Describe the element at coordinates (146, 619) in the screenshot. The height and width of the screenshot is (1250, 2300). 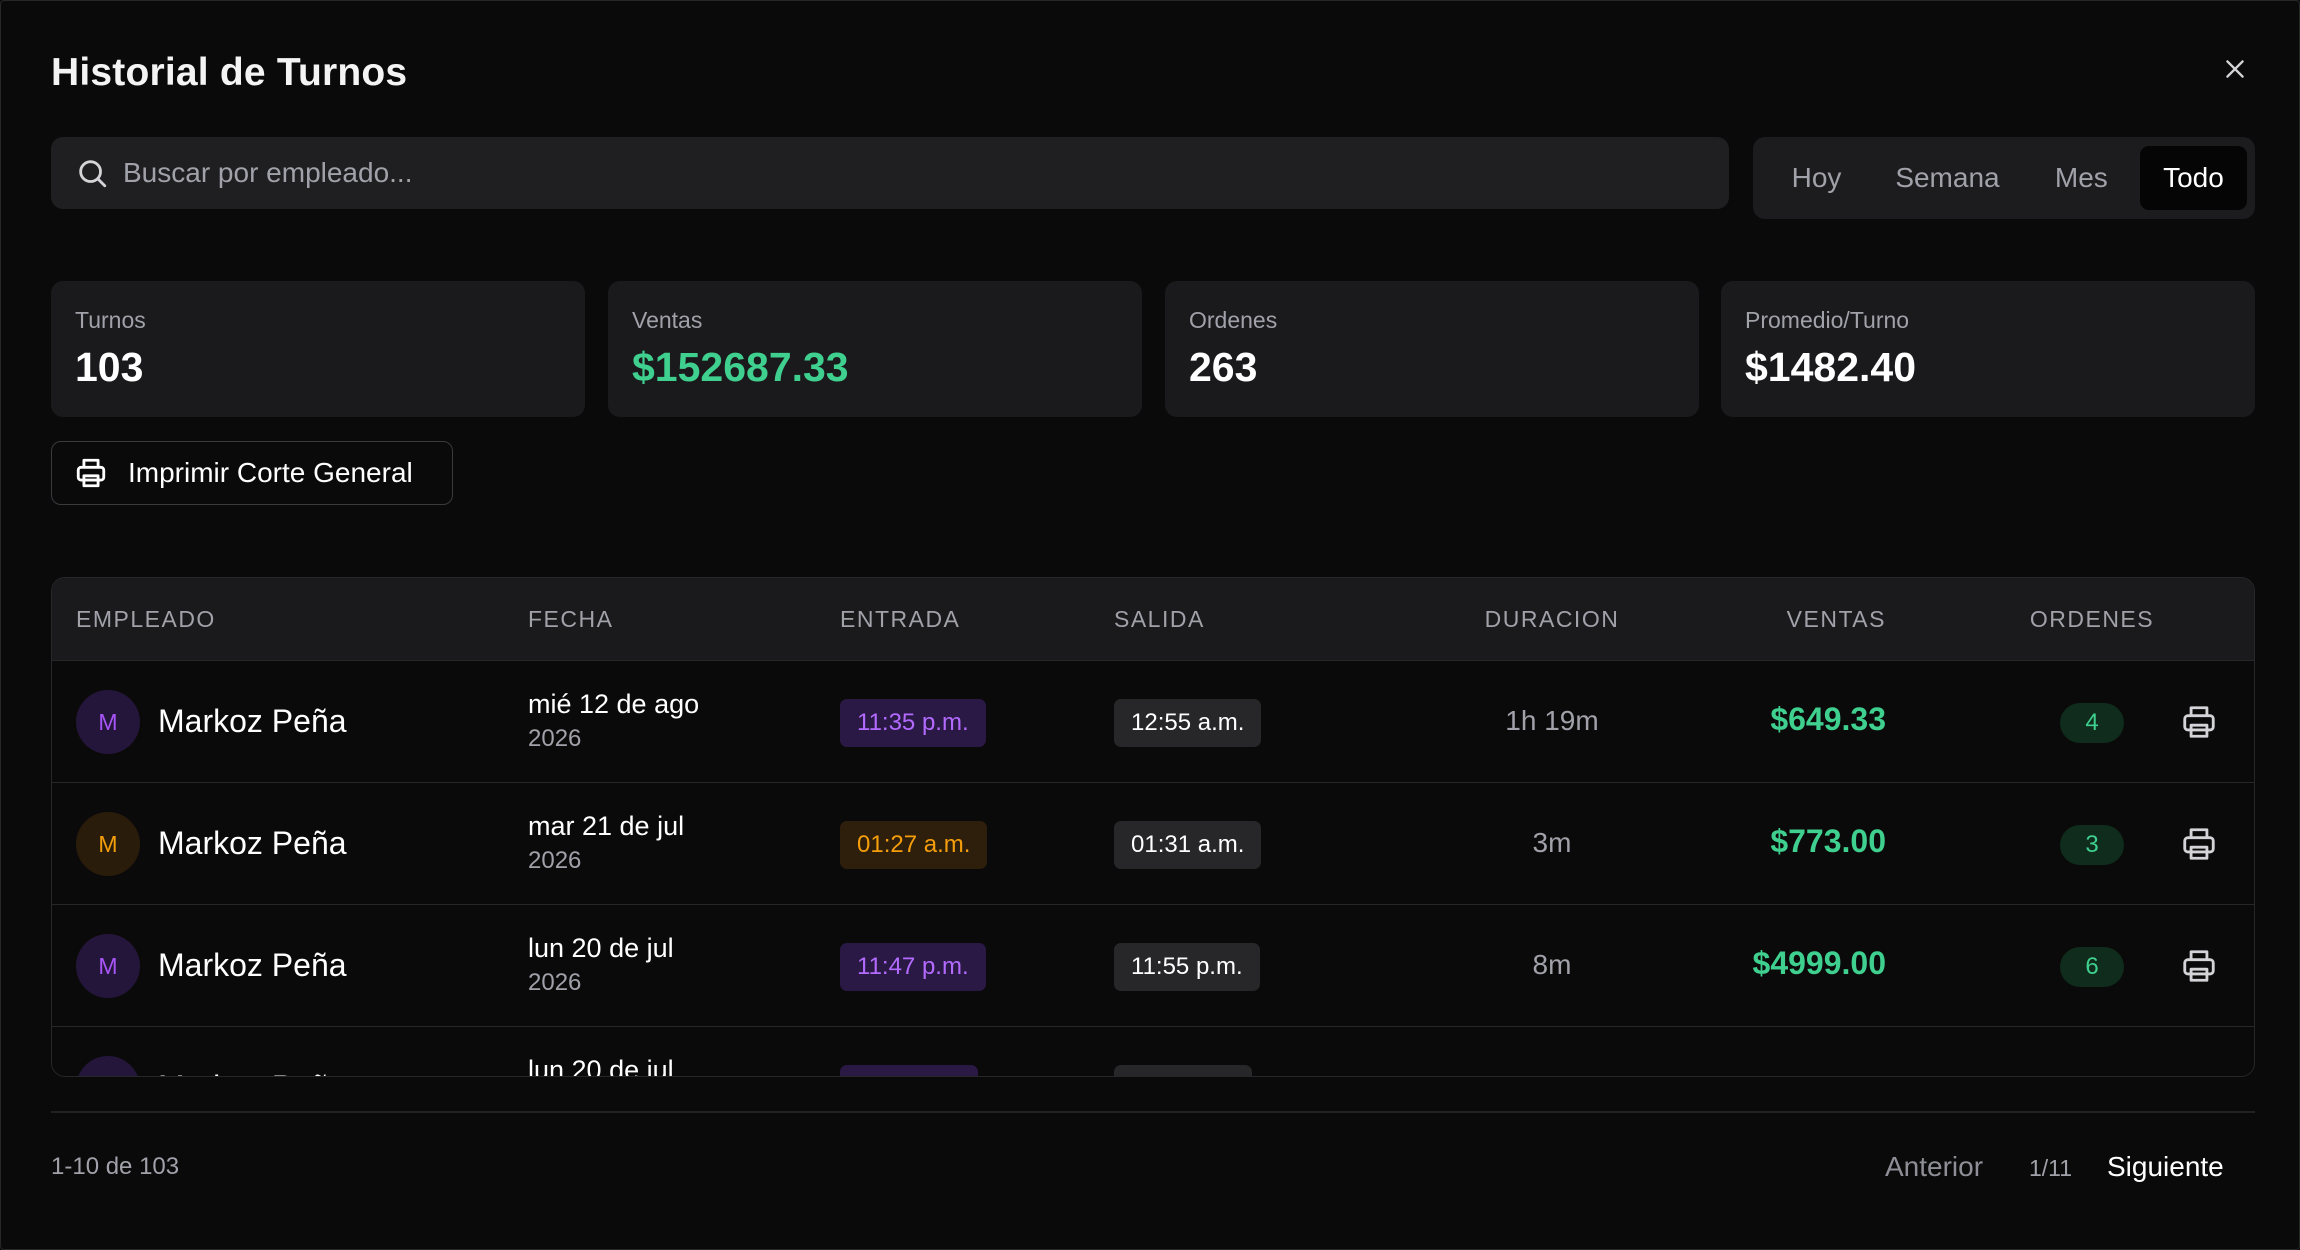
I see `col-empleado: EMPLEADO` at that location.